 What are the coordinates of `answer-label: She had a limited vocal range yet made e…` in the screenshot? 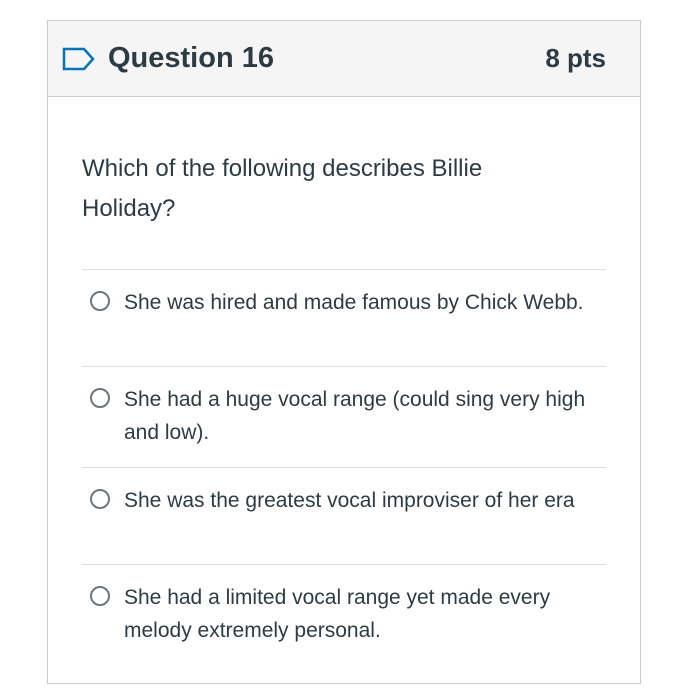 It's located at (359, 614).